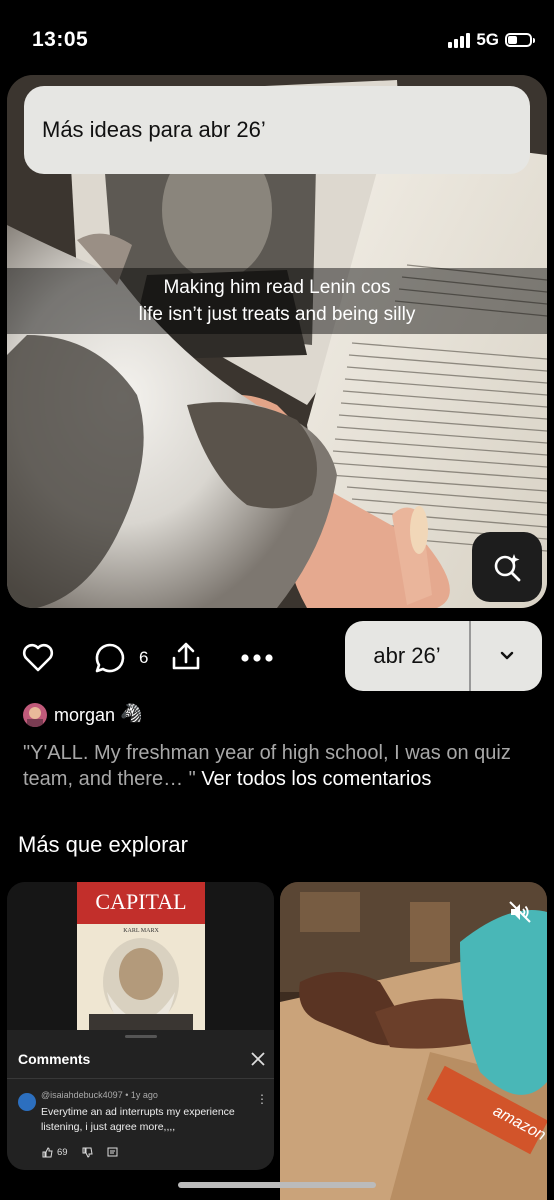 Image resolution: width=554 pixels, height=1200 pixels. Describe the element at coordinates (154, 129) in the screenshot. I see `more-ideas-label: Más ideas para abr 26’` at that location.